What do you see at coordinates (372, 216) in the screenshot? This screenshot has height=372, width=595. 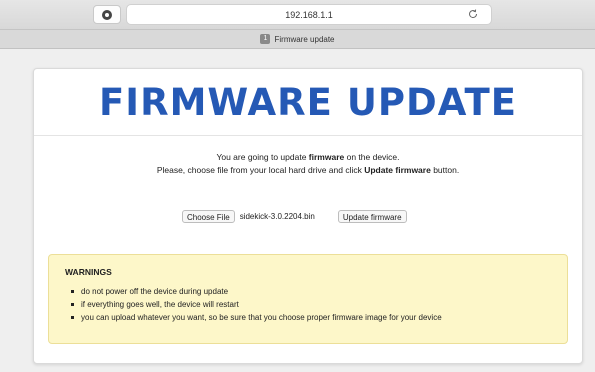 I see `update-firmware-button: Update firmware` at bounding box center [372, 216].